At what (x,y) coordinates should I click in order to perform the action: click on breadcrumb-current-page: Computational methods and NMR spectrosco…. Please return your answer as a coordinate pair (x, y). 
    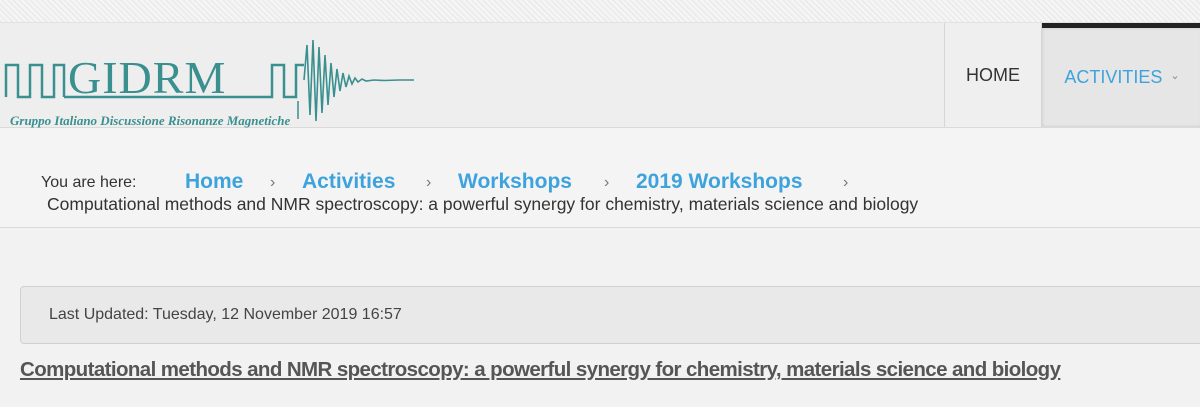
    Looking at the image, I should click on (483, 204).